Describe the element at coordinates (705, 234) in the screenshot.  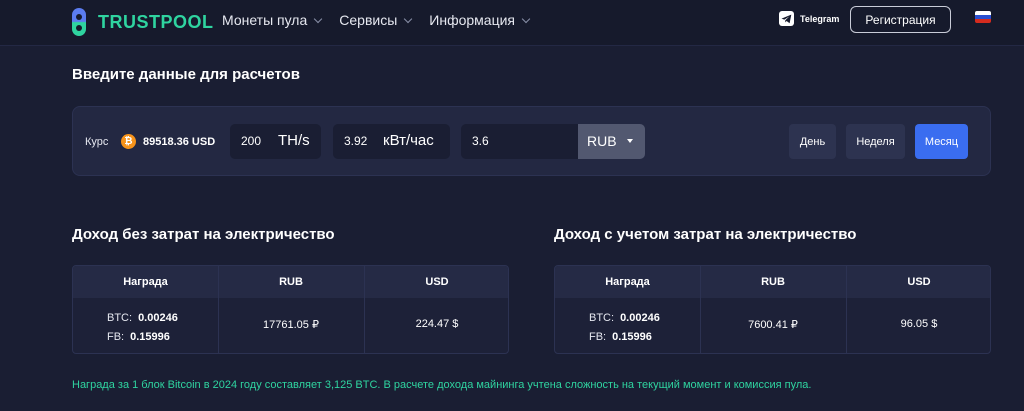
I see `income-net-title: Доход с учетом затрат на электричество` at that location.